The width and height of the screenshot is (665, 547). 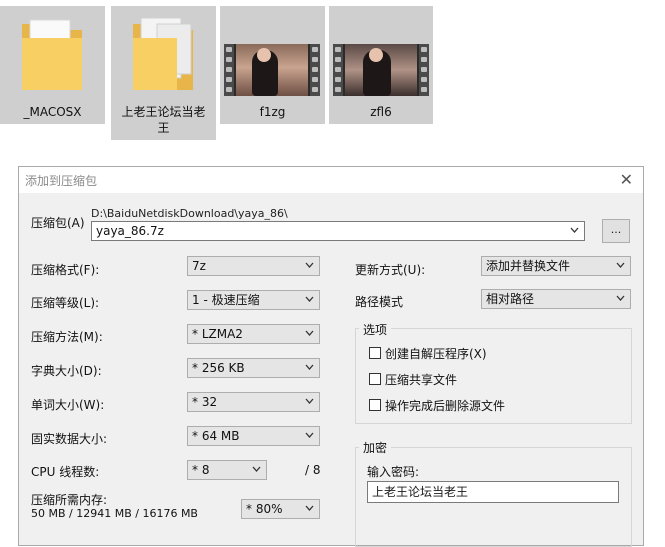 What do you see at coordinates (390, 270) in the screenshot?
I see `update-mode-label: 更新方式(U):` at bounding box center [390, 270].